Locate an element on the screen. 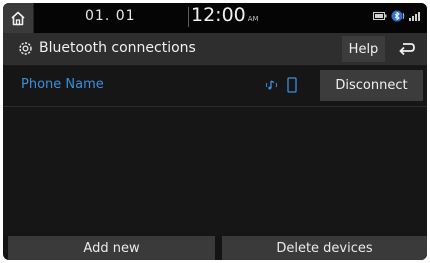  status-date: 01. 01 is located at coordinates (110, 16).